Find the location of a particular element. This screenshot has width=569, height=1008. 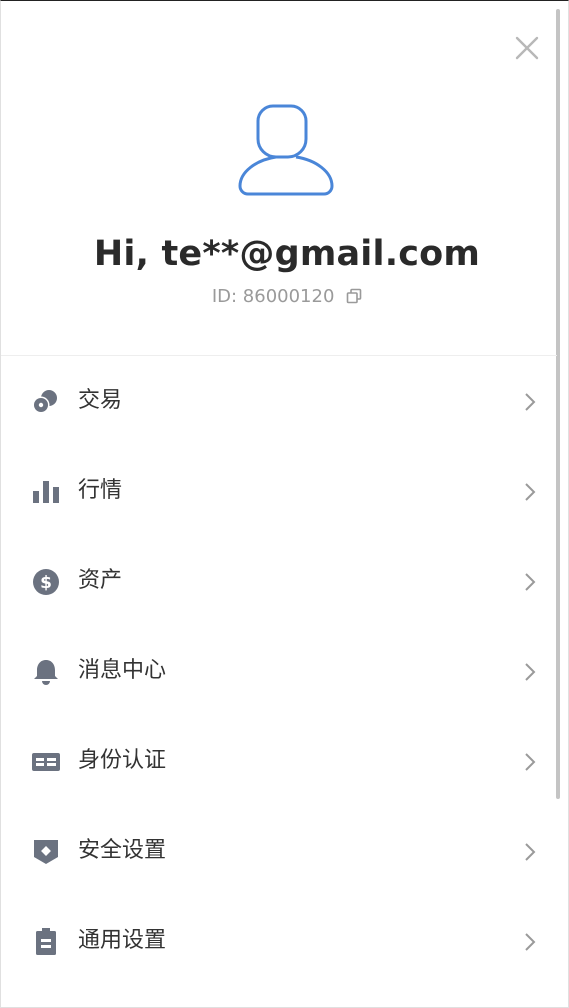

dollar-circle-icon: $ is located at coordinates (46, 582).